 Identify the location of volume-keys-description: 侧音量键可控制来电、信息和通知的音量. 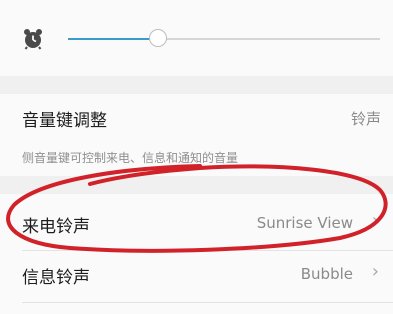
(130, 158).